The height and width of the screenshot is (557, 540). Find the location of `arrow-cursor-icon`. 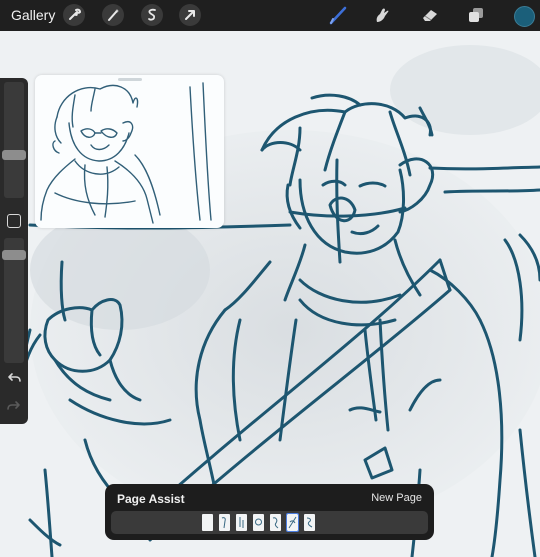

arrow-cursor-icon is located at coordinates (190, 15).